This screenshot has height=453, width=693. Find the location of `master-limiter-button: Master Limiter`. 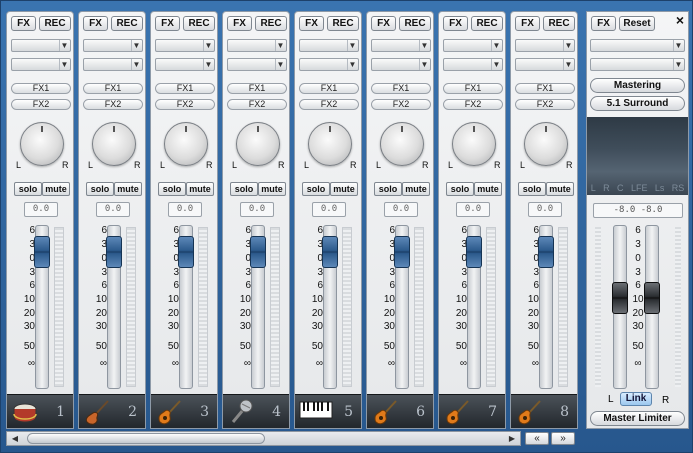

master-limiter-button: Master Limiter is located at coordinates (637, 418).